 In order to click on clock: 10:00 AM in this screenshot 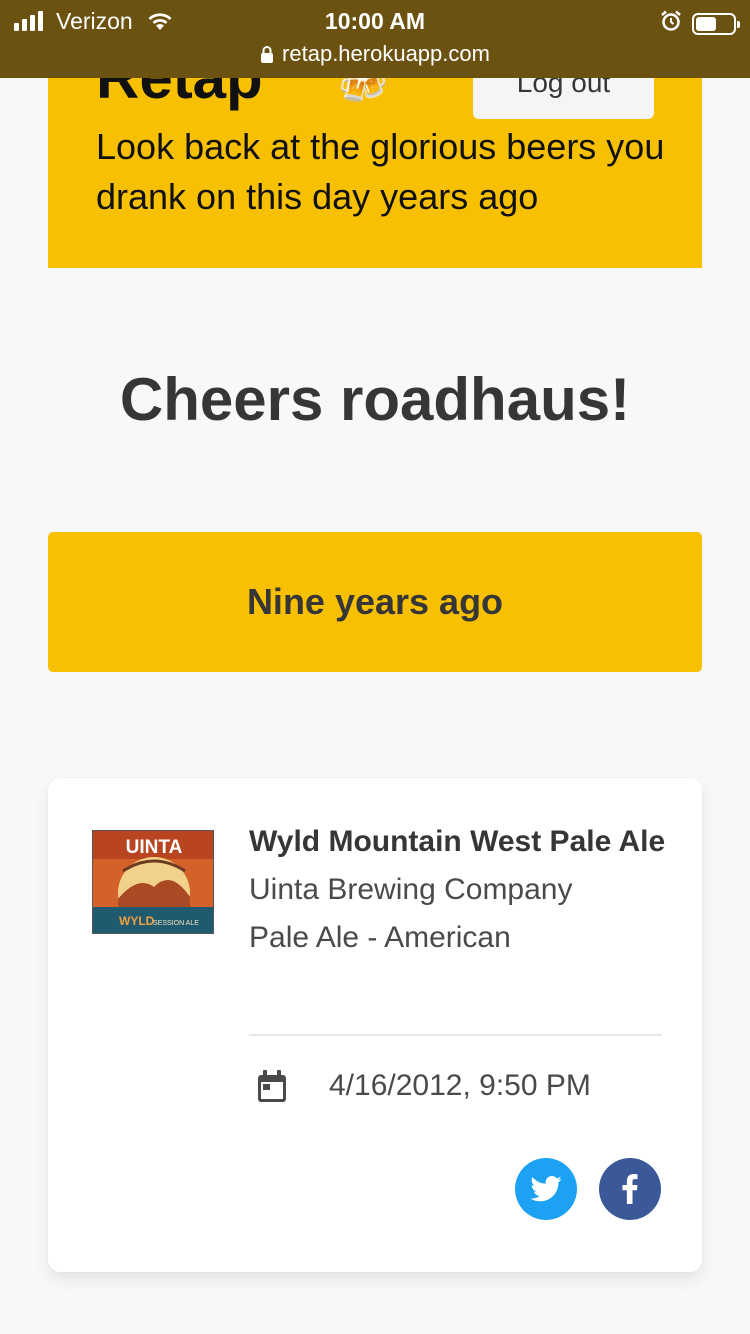, I will do `click(375, 21)`.